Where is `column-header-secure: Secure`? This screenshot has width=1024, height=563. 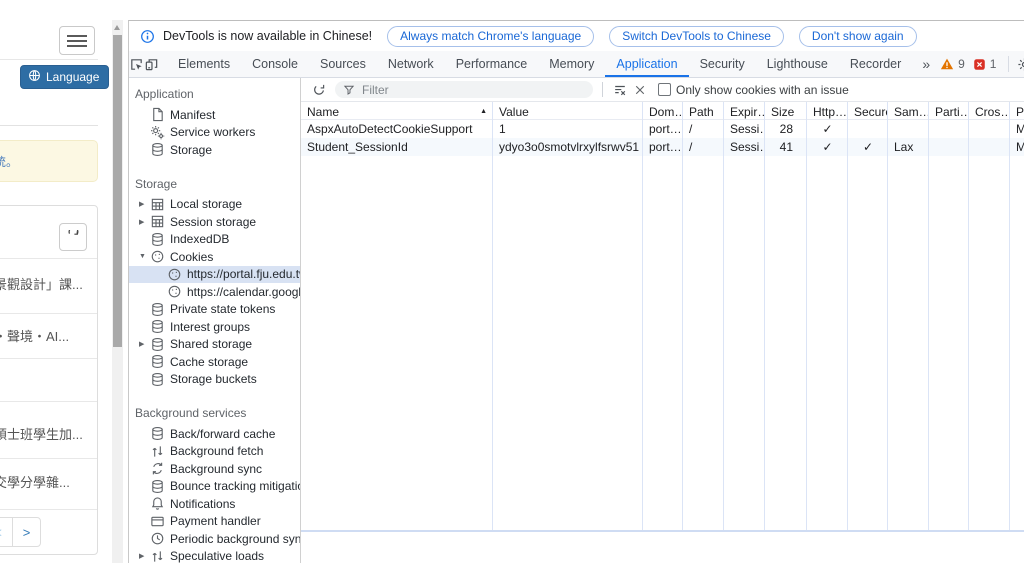
column-header-secure: Secure is located at coordinates (868, 110).